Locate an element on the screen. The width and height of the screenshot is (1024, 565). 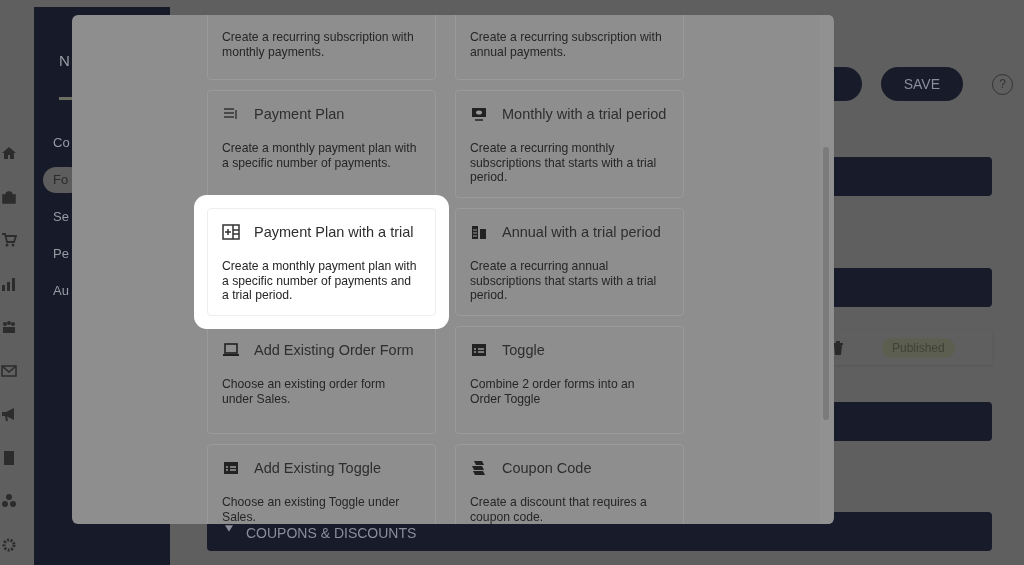
shop-icon is located at coordinates (9, 196).